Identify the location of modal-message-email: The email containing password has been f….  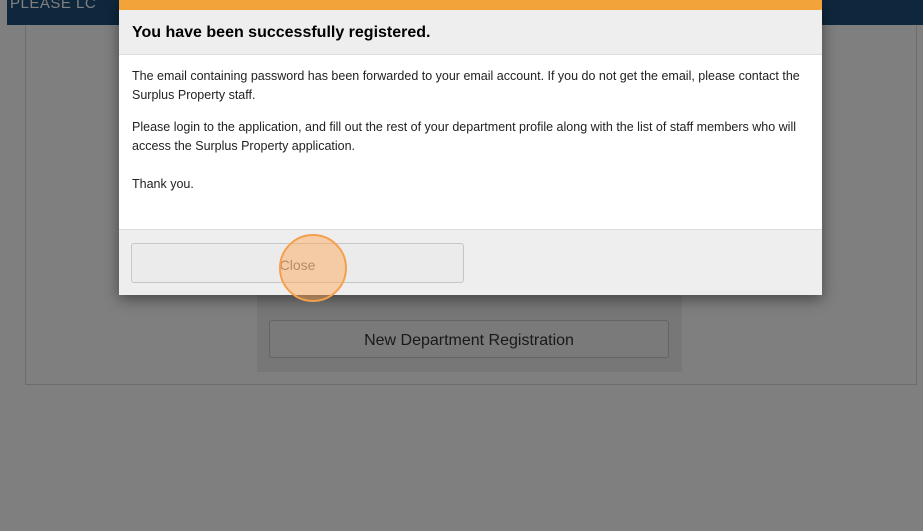
(466, 85).